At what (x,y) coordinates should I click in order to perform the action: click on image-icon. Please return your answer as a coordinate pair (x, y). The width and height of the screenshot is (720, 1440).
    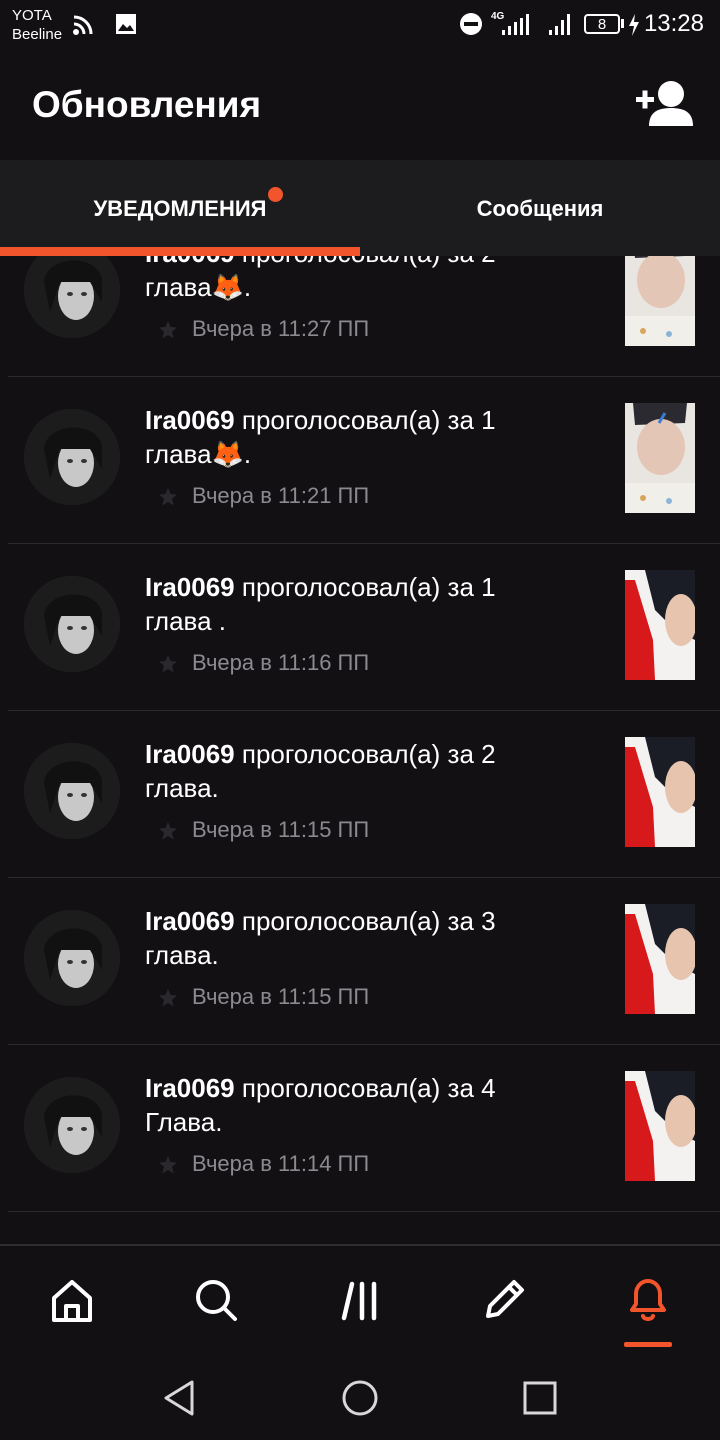
    Looking at the image, I should click on (126, 24).